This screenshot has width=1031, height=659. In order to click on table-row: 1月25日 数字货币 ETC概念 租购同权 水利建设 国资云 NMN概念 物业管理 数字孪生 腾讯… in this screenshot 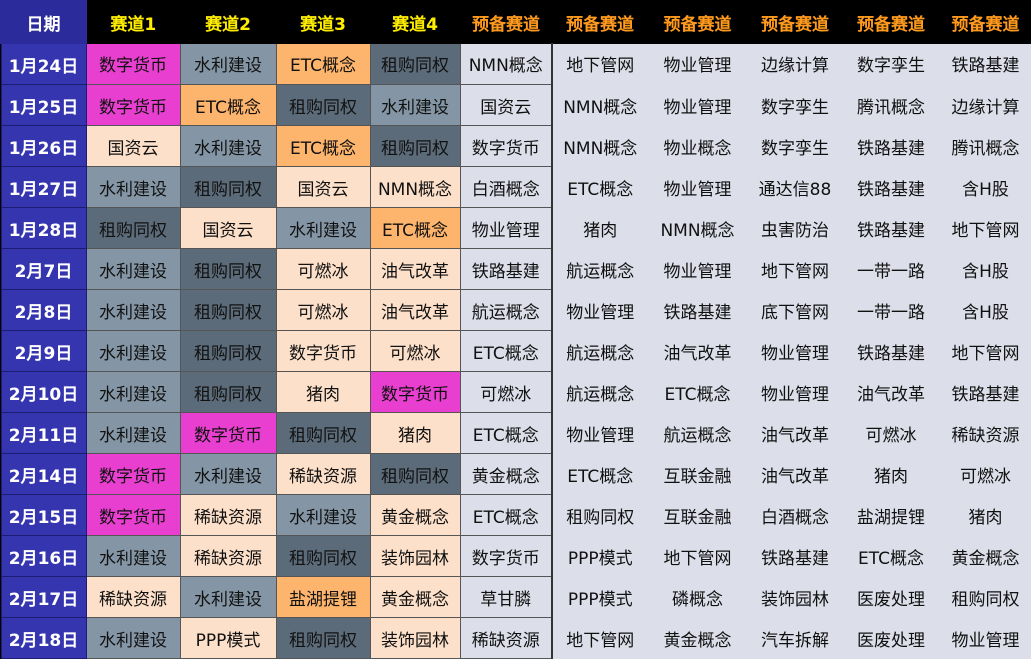, I will do `click(515, 105)`.